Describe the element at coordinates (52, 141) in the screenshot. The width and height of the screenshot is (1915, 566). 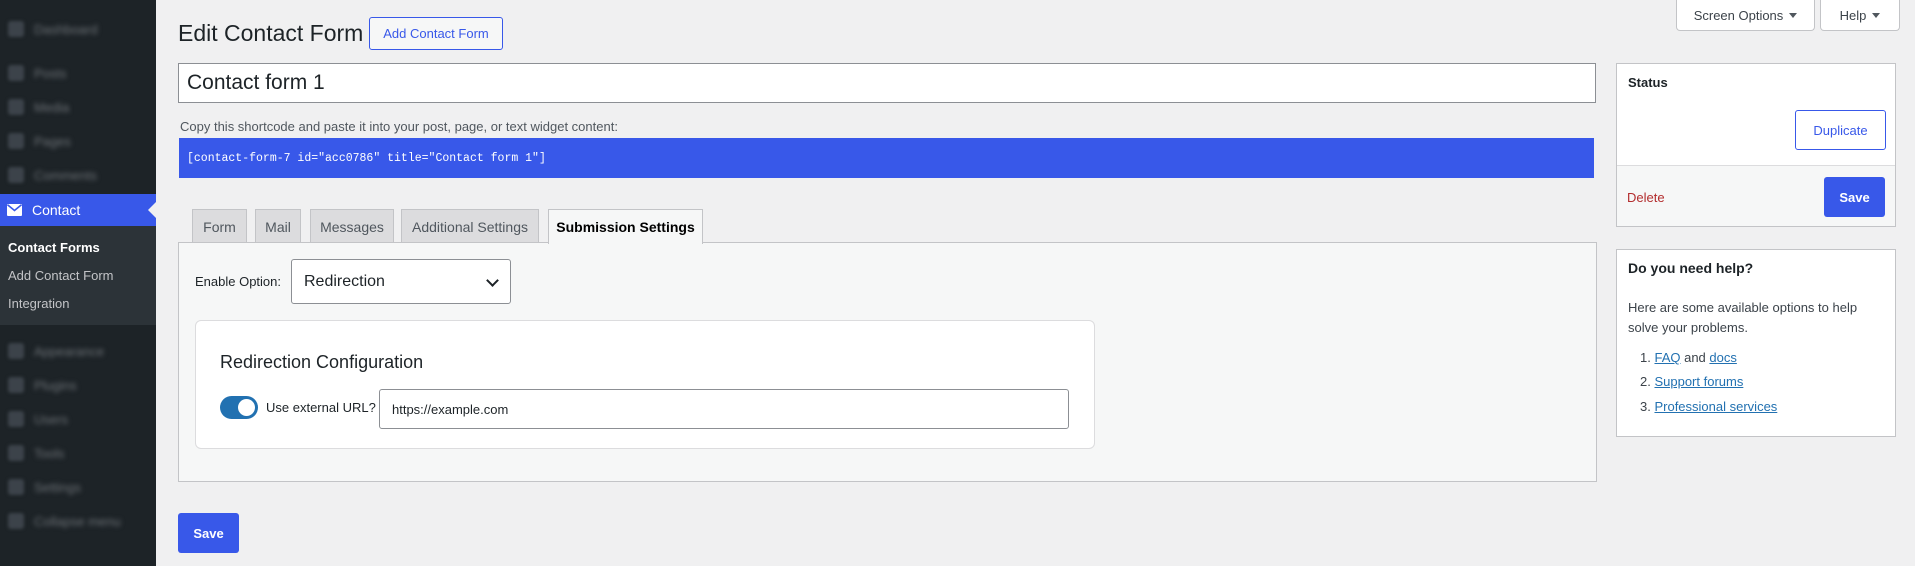
I see `sidebar-item-label: Pages` at that location.